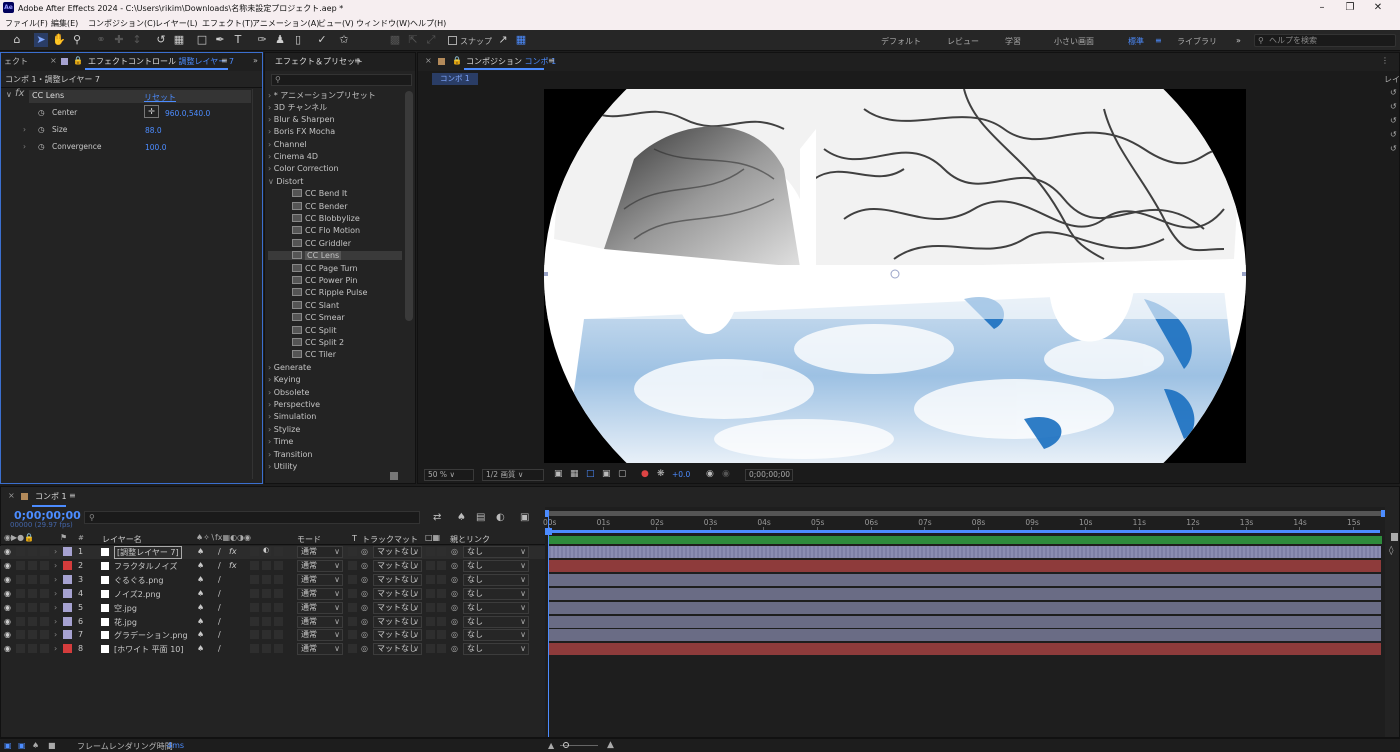  What do you see at coordinates (325, 268) in the screenshot?
I see `effect-item: CC Page Turn` at bounding box center [325, 268].